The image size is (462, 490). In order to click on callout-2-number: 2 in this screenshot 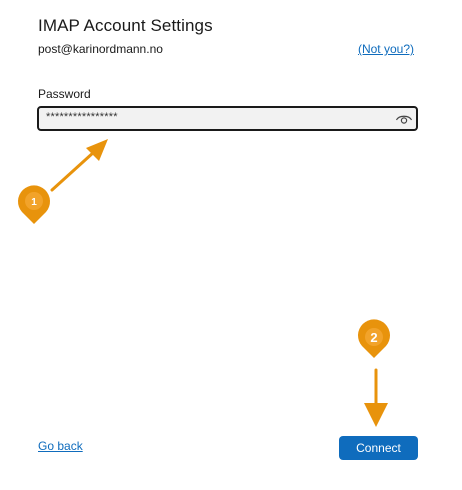, I will do `click(373, 337)`.